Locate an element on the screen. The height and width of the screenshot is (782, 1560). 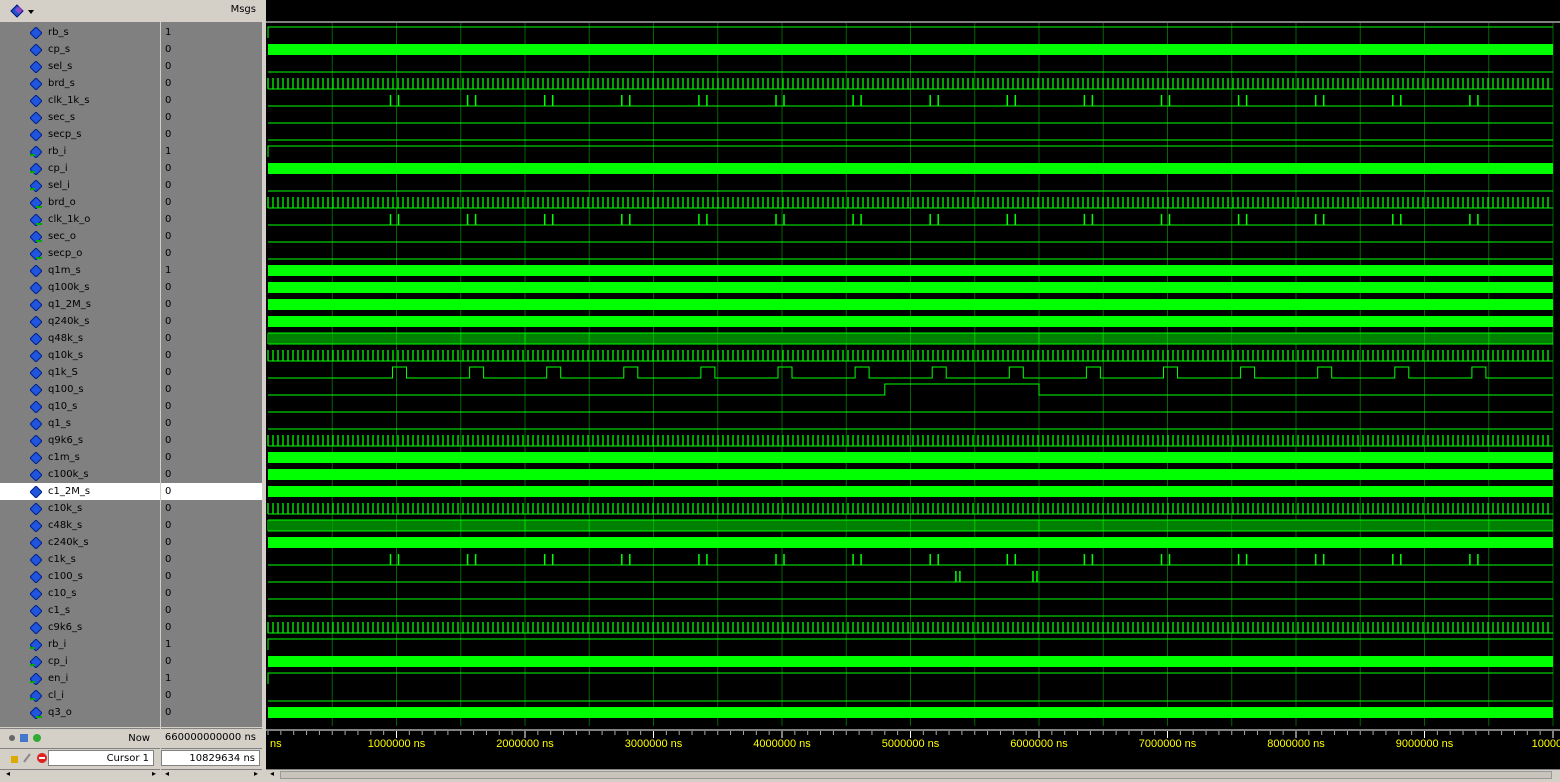
signal-row: c48k_s is located at coordinates (80, 525).